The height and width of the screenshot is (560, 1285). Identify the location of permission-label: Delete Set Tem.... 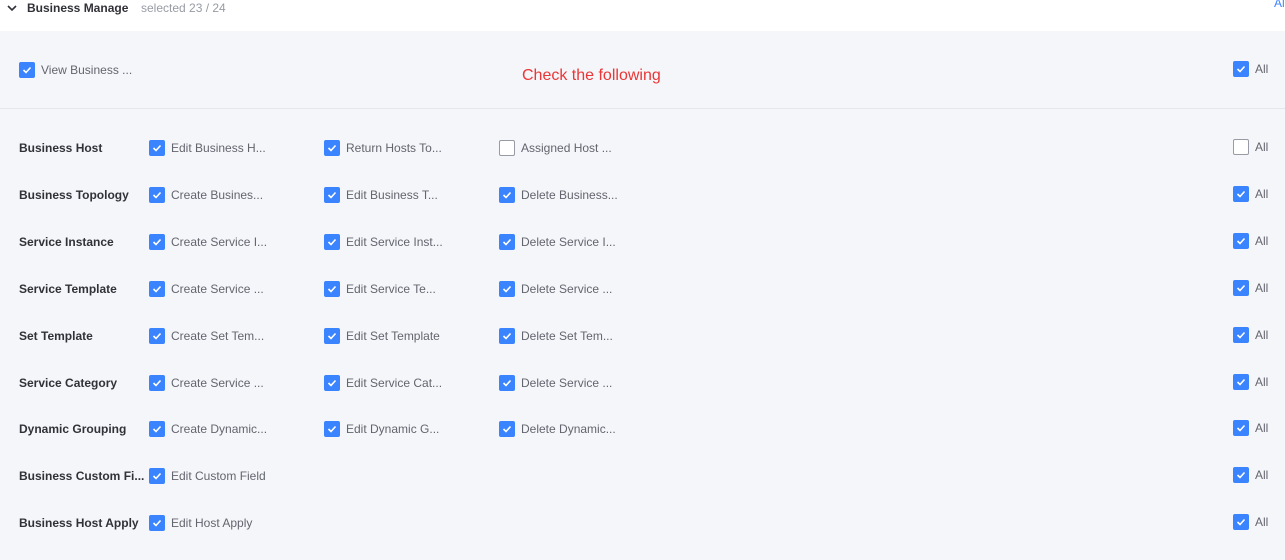
(567, 336).